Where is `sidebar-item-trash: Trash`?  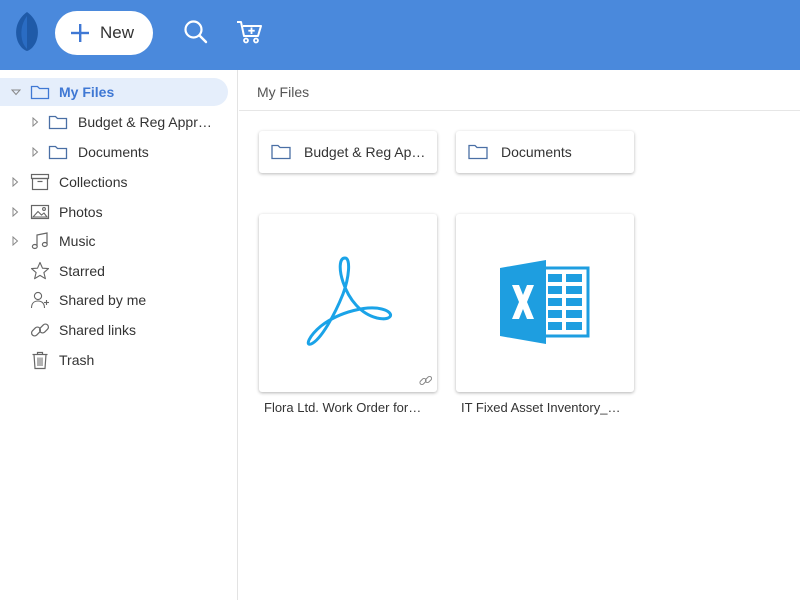
sidebar-item-trash: Trash is located at coordinates (118, 360).